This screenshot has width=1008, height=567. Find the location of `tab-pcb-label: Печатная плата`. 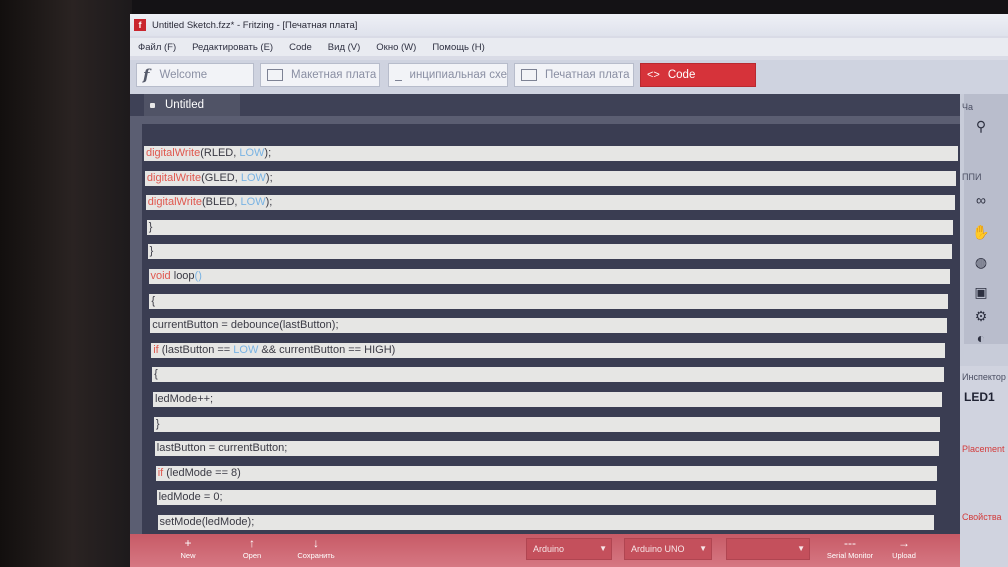

tab-pcb-label: Печатная плата is located at coordinates (587, 75).